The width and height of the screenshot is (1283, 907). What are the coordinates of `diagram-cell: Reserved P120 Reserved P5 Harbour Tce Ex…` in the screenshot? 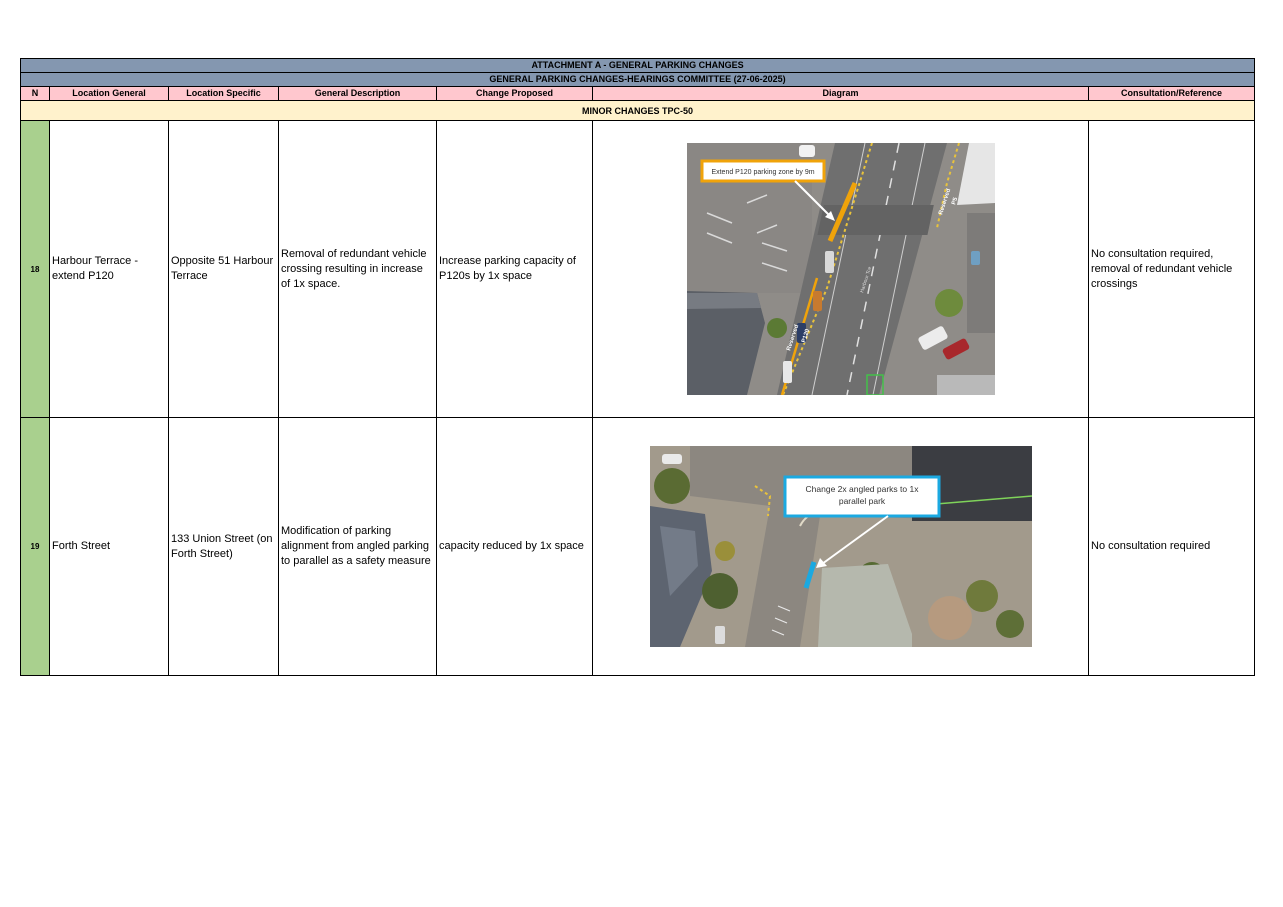 It's located at (840, 269).